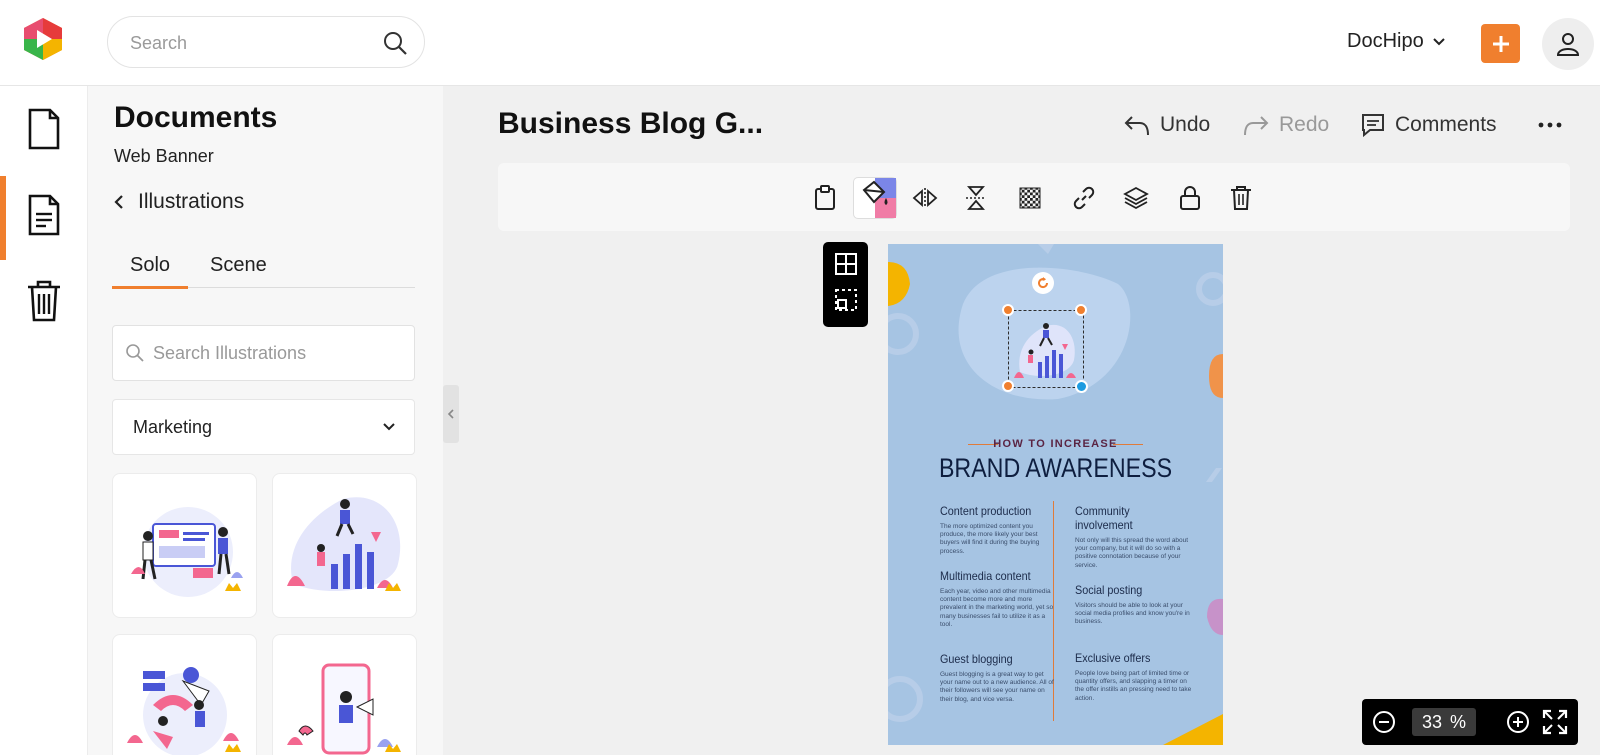 The width and height of the screenshot is (1600, 755). What do you see at coordinates (1046, 349) in the screenshot?
I see `selected-illustration` at bounding box center [1046, 349].